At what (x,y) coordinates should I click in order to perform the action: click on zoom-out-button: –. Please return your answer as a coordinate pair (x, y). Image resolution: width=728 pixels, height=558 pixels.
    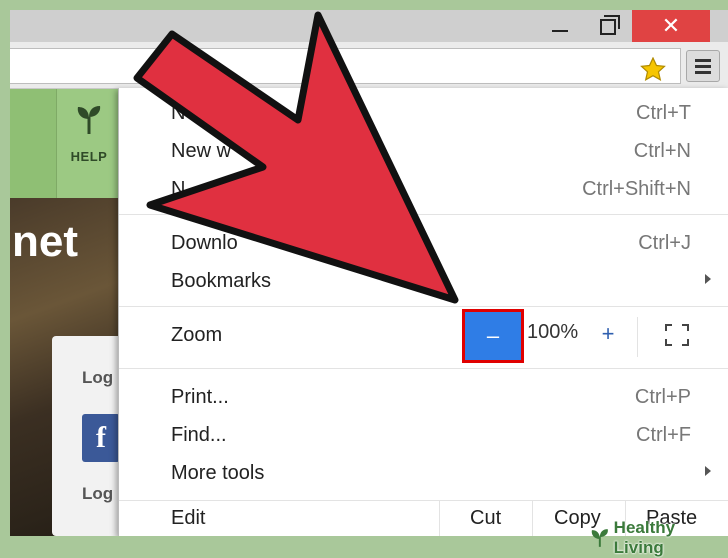
    Looking at the image, I should click on (493, 336).